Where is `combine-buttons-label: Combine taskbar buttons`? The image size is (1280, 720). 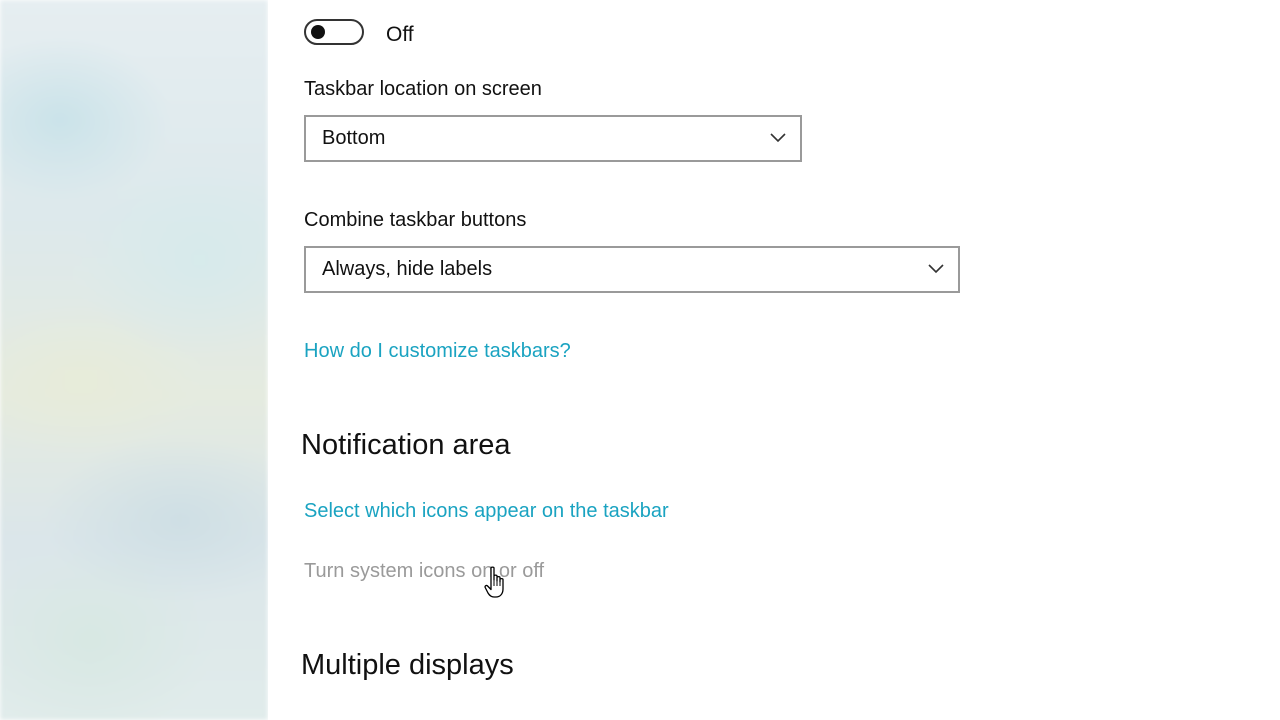 combine-buttons-label: Combine taskbar buttons is located at coordinates (415, 220).